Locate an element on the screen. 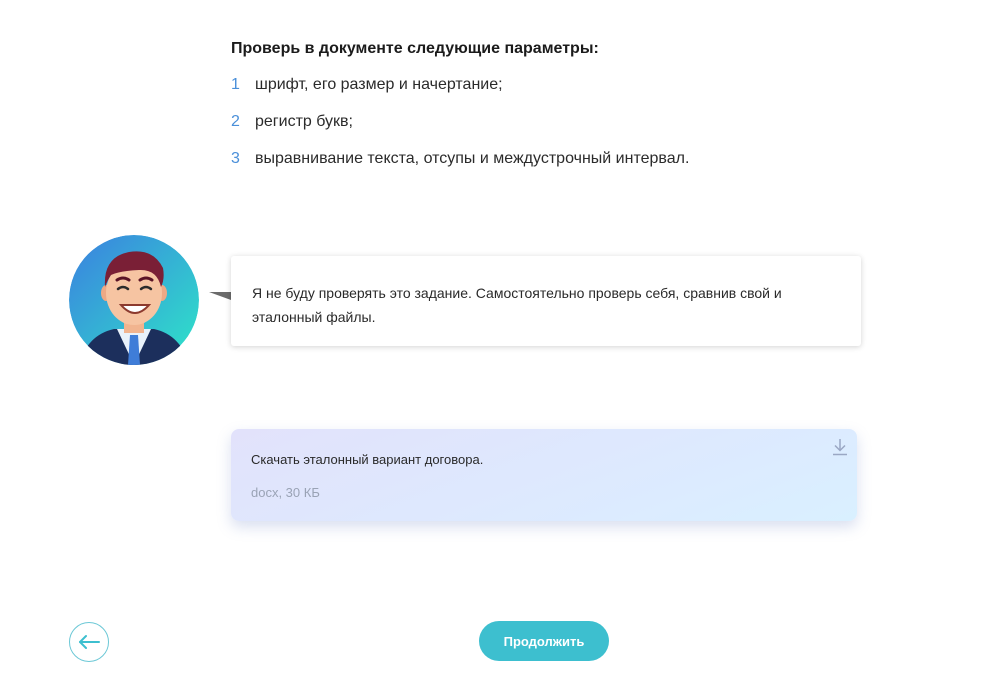 This screenshot has width=1000, height=700. speech-bubble-tail is located at coordinates (220, 299).